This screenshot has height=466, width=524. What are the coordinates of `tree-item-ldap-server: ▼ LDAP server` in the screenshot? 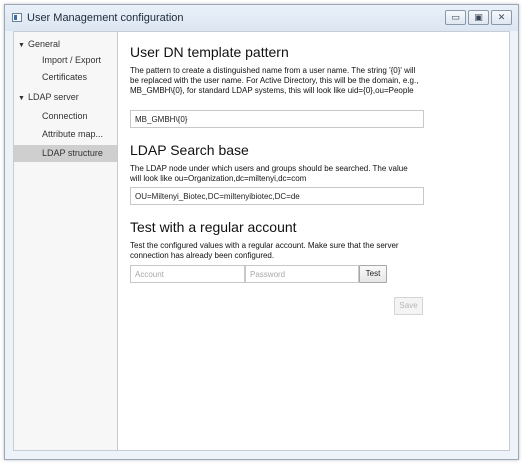 It's located at (65, 97).